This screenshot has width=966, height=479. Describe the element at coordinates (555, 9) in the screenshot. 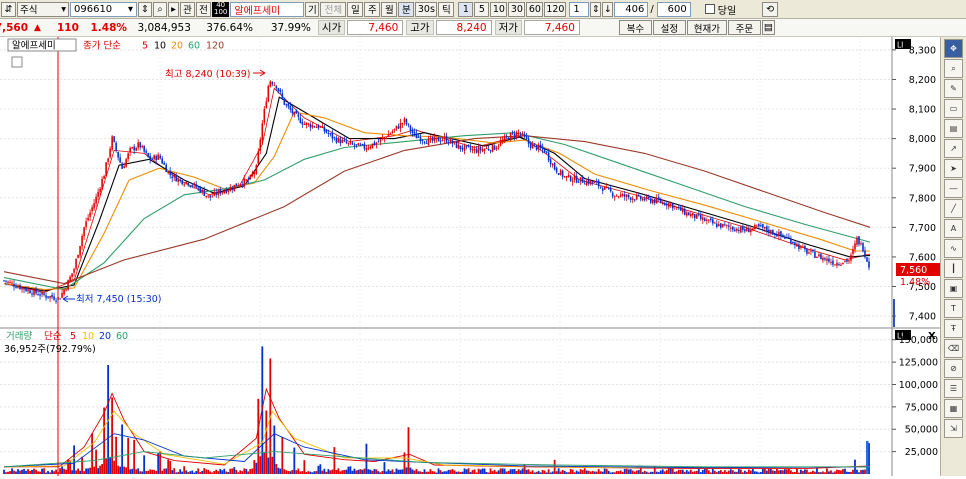

I see `interval-120-button: 120` at that location.